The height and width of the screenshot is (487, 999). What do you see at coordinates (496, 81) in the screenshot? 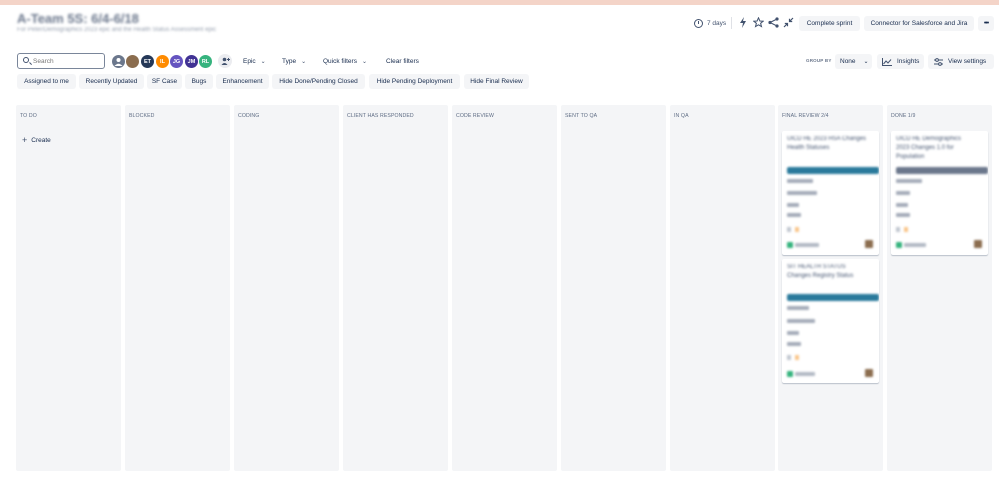
I see `chip-hide-final-review: Hide Final Review` at bounding box center [496, 81].